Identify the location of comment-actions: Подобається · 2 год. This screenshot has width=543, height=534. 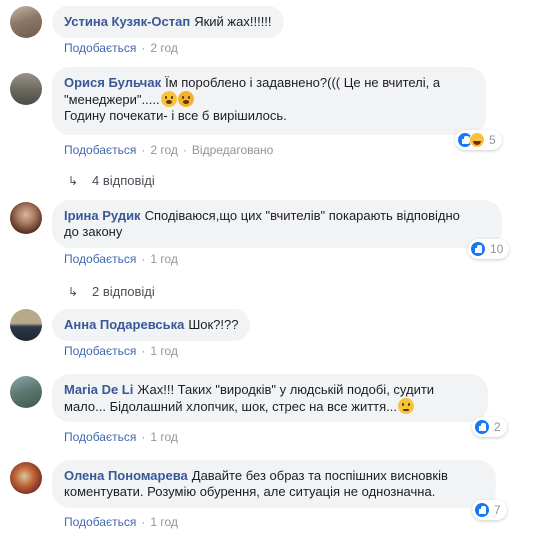
(121, 48).